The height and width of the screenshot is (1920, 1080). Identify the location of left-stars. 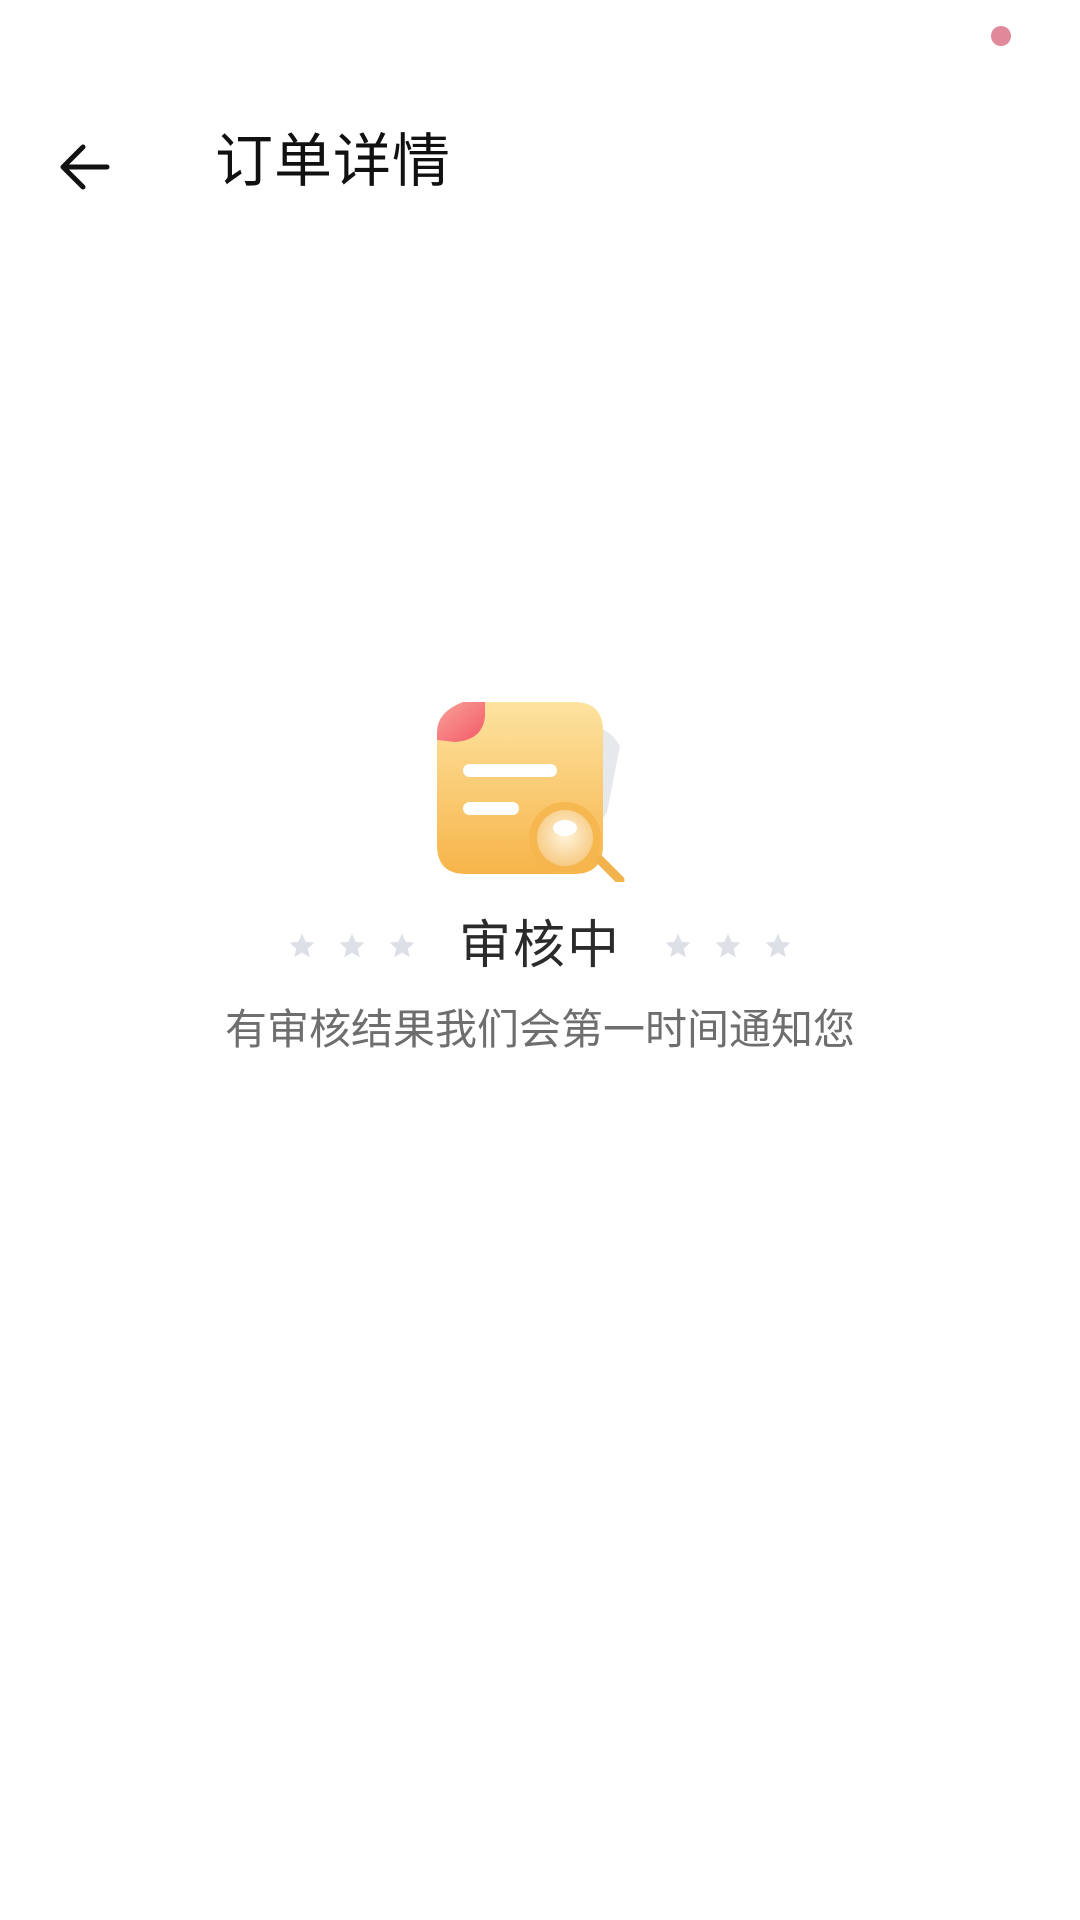
(352, 946).